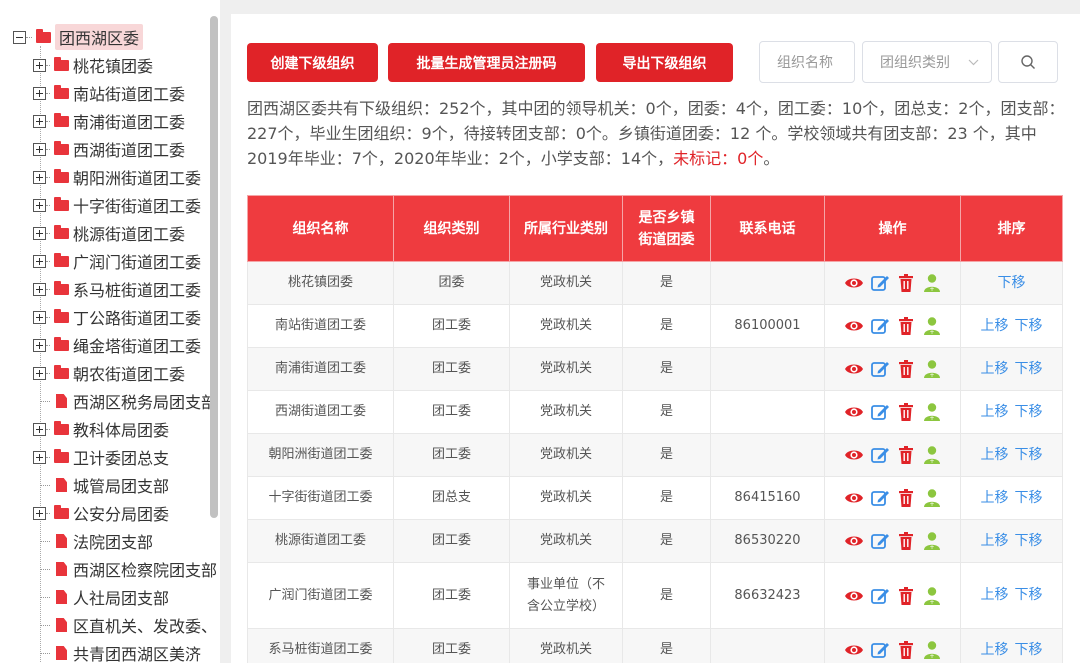 Image resolution: width=1080 pixels, height=663 pixels. Describe the element at coordinates (126, 541) in the screenshot. I see `tree-item: 法院团支部` at that location.